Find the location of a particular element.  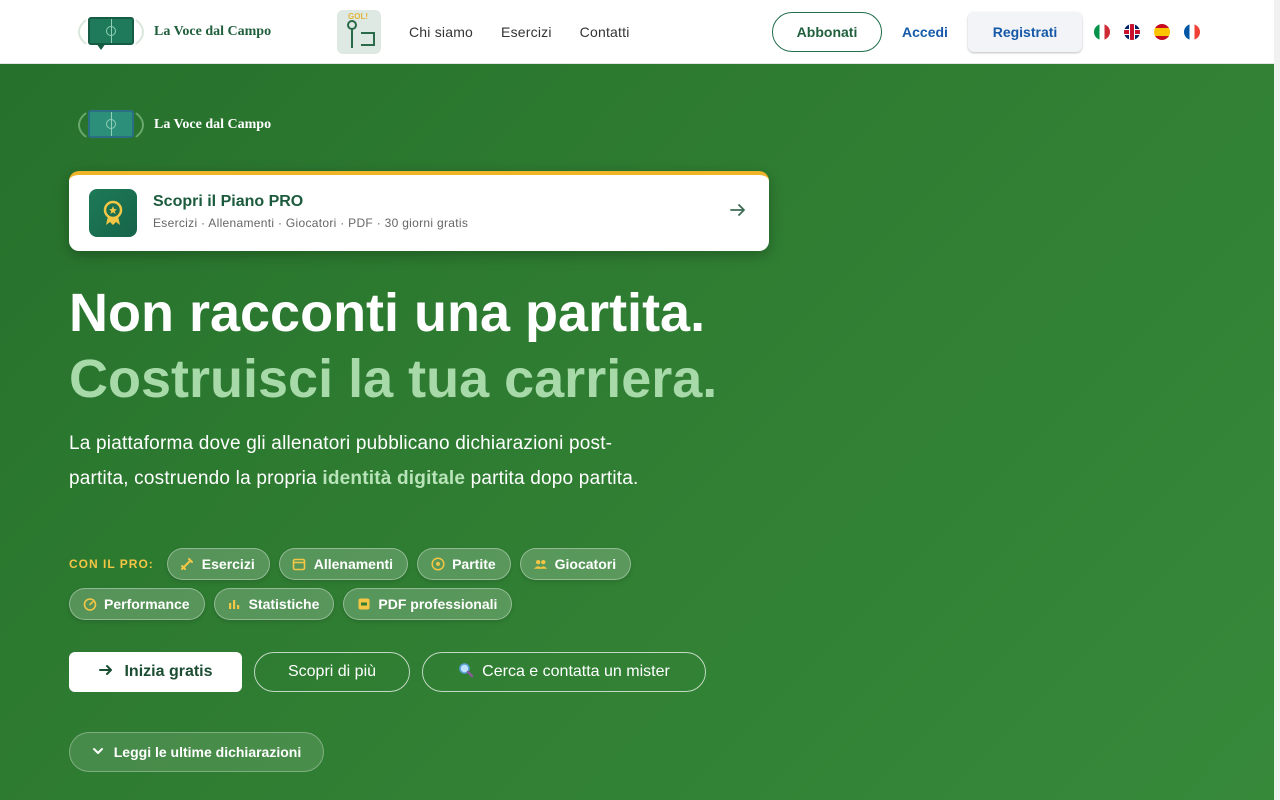

read-latest-label: Leggi le ultime dichiarazioni is located at coordinates (207, 752).